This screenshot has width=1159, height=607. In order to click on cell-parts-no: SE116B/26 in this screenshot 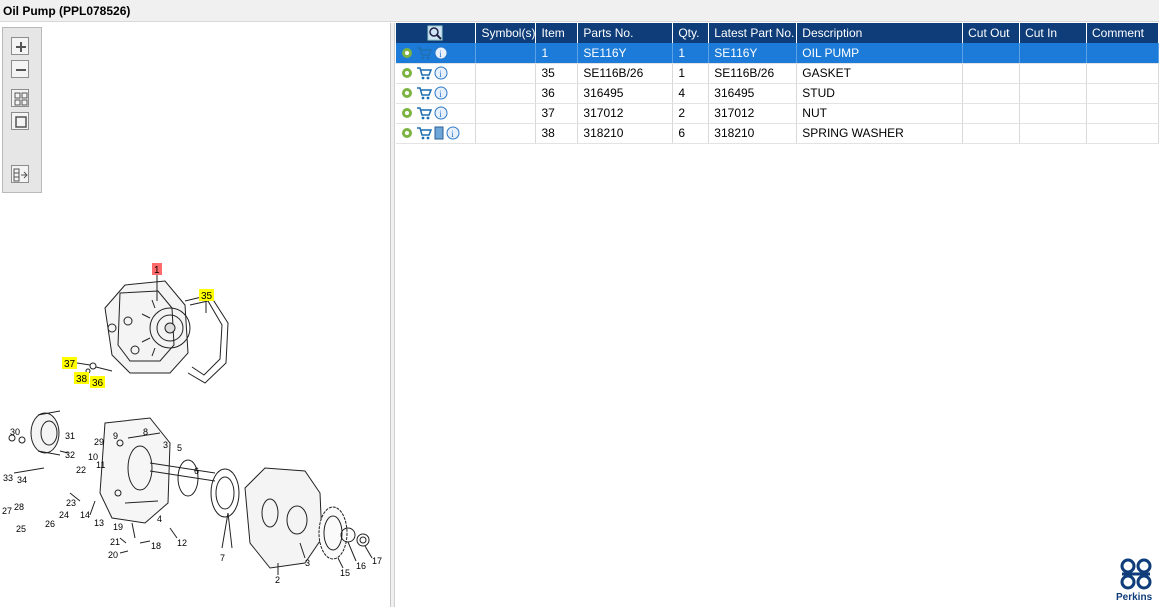, I will do `click(625, 73)`.